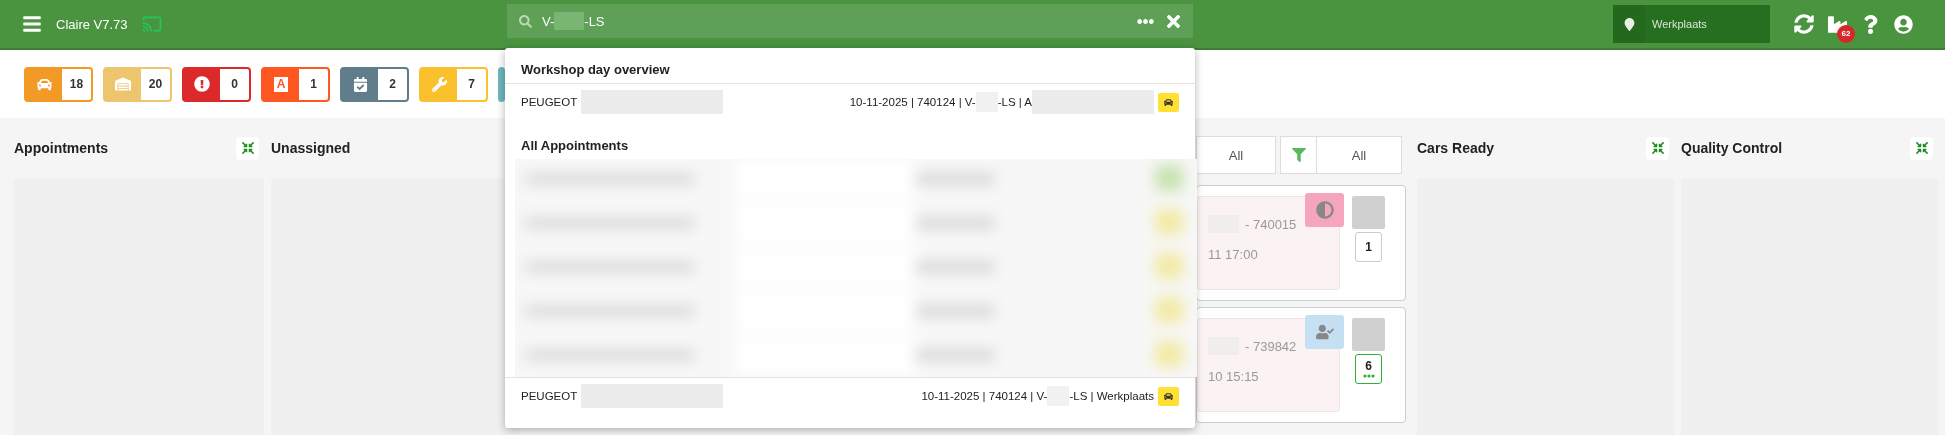 Image resolution: width=1945 pixels, height=435 pixels. What do you see at coordinates (525, 21) in the screenshot?
I see `search-icon` at bounding box center [525, 21].